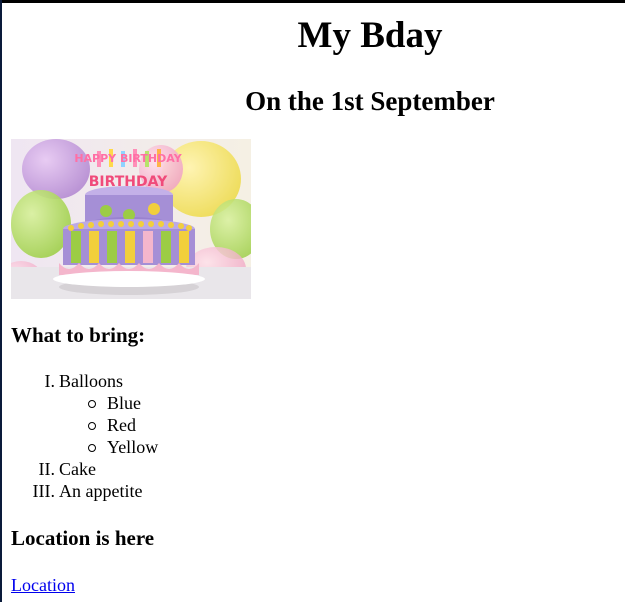  What do you see at coordinates (91, 381) in the screenshot?
I see `list-item-label: Balloons` at bounding box center [91, 381].